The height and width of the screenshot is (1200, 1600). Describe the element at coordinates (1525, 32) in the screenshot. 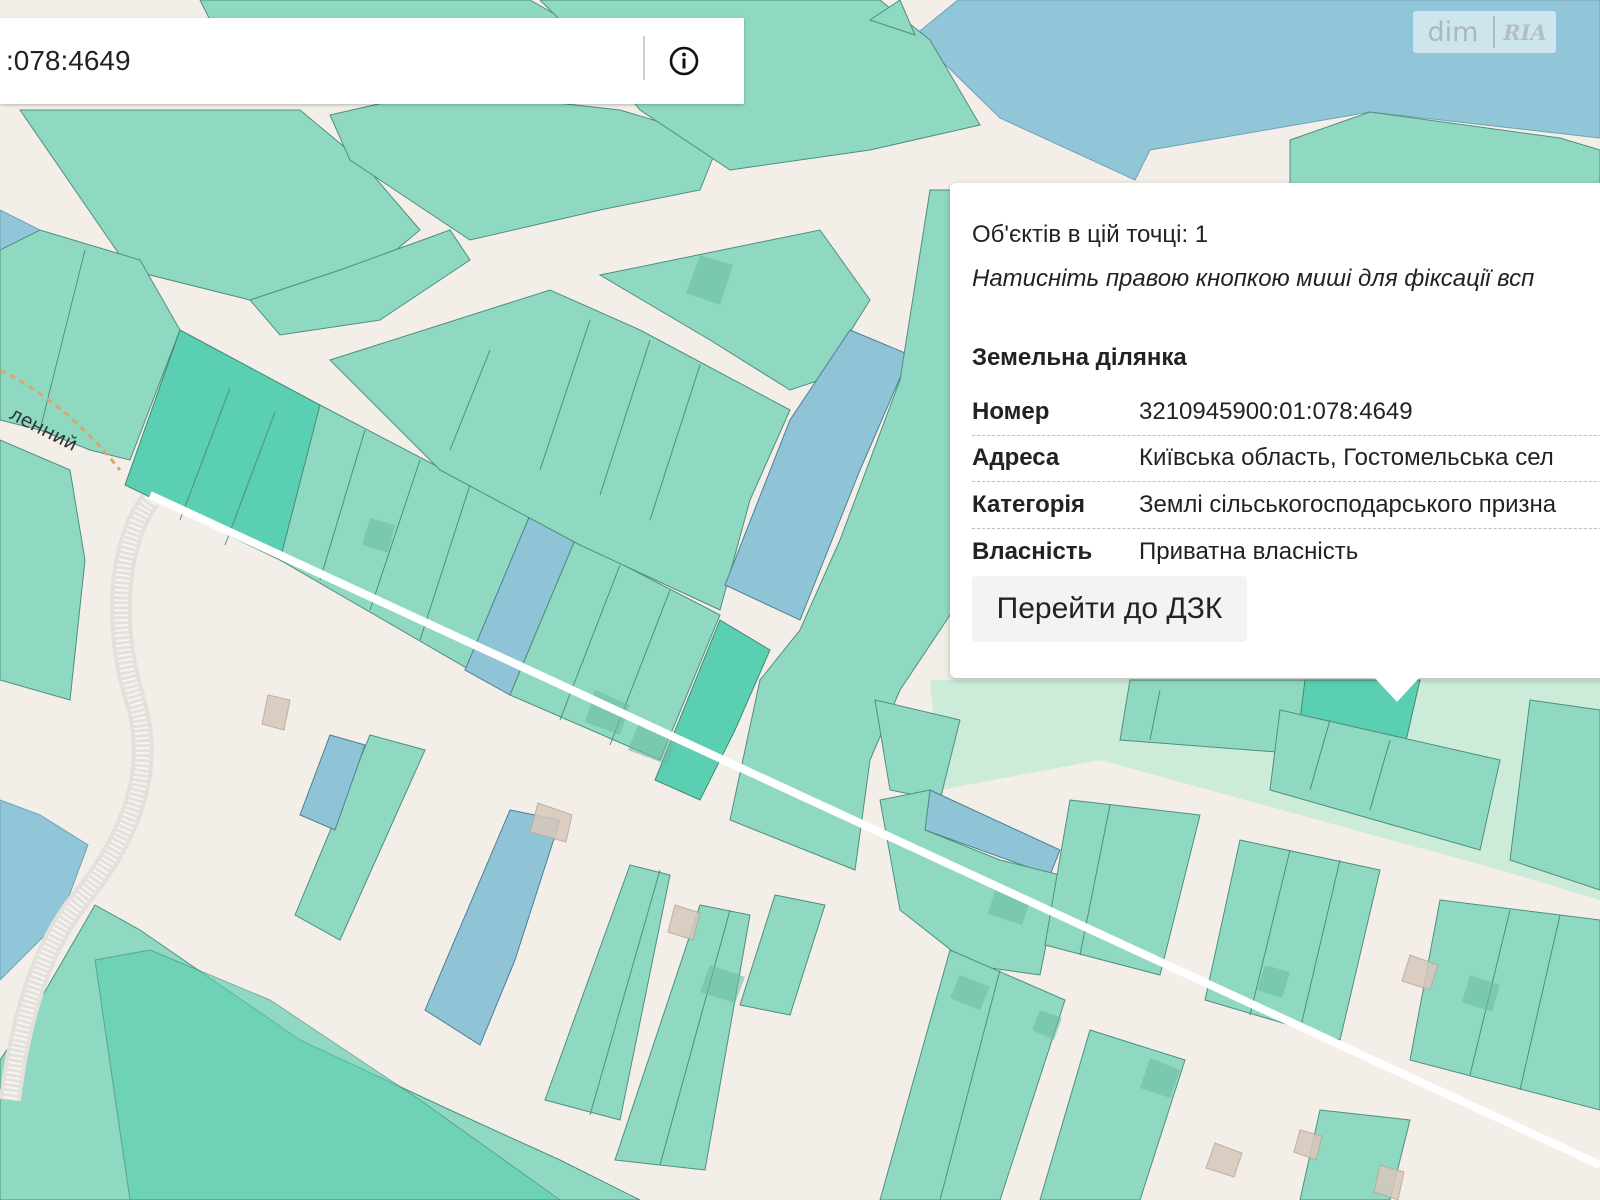

I see `logo-ria-text: RIA` at that location.